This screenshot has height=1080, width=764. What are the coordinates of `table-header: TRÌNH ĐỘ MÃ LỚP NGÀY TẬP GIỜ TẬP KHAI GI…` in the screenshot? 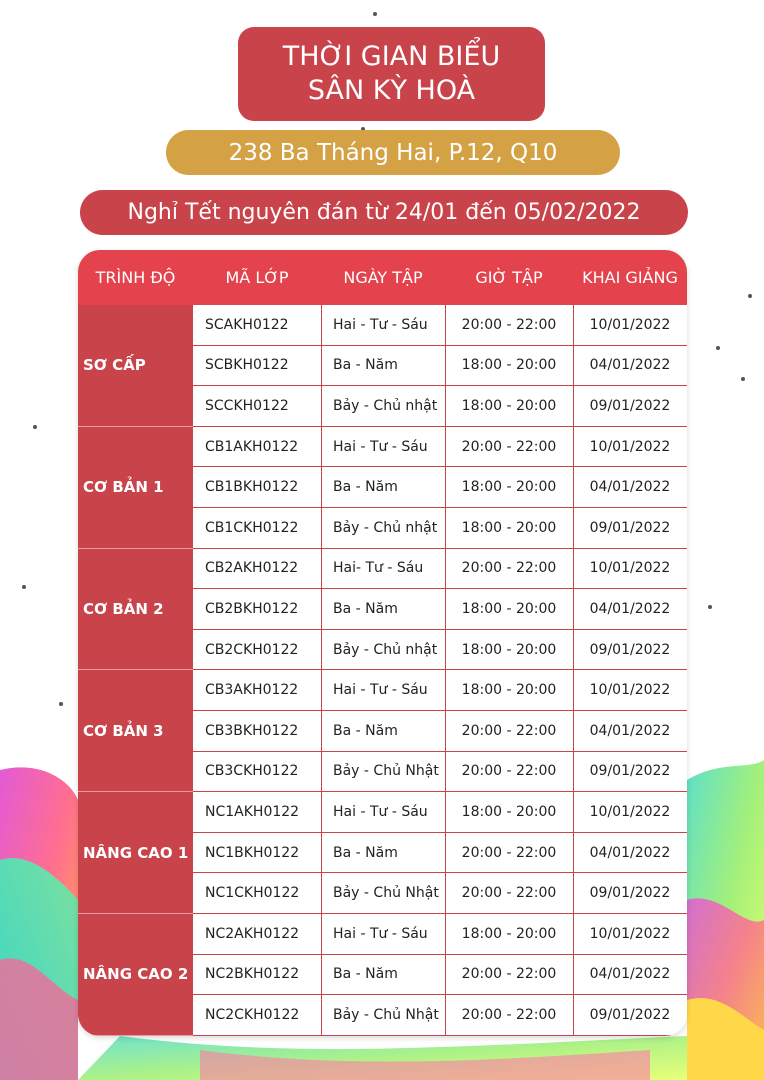 It's located at (382, 277).